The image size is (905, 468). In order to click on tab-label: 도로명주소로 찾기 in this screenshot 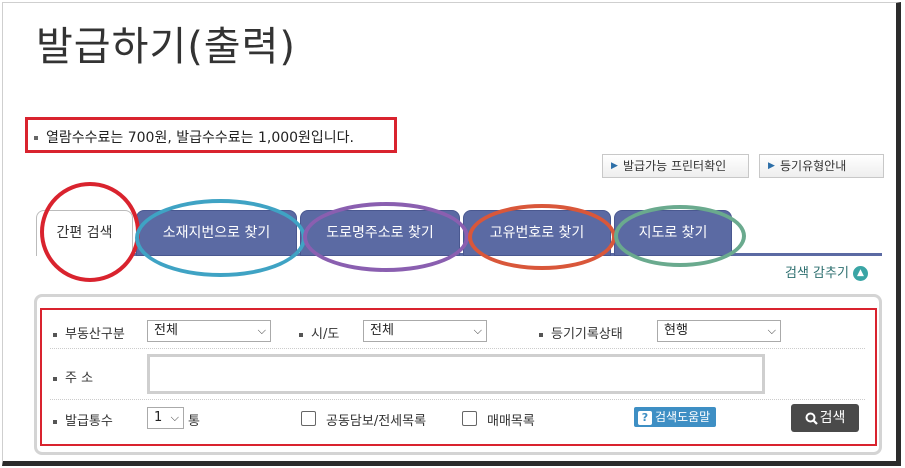, I will do `click(380, 233)`.